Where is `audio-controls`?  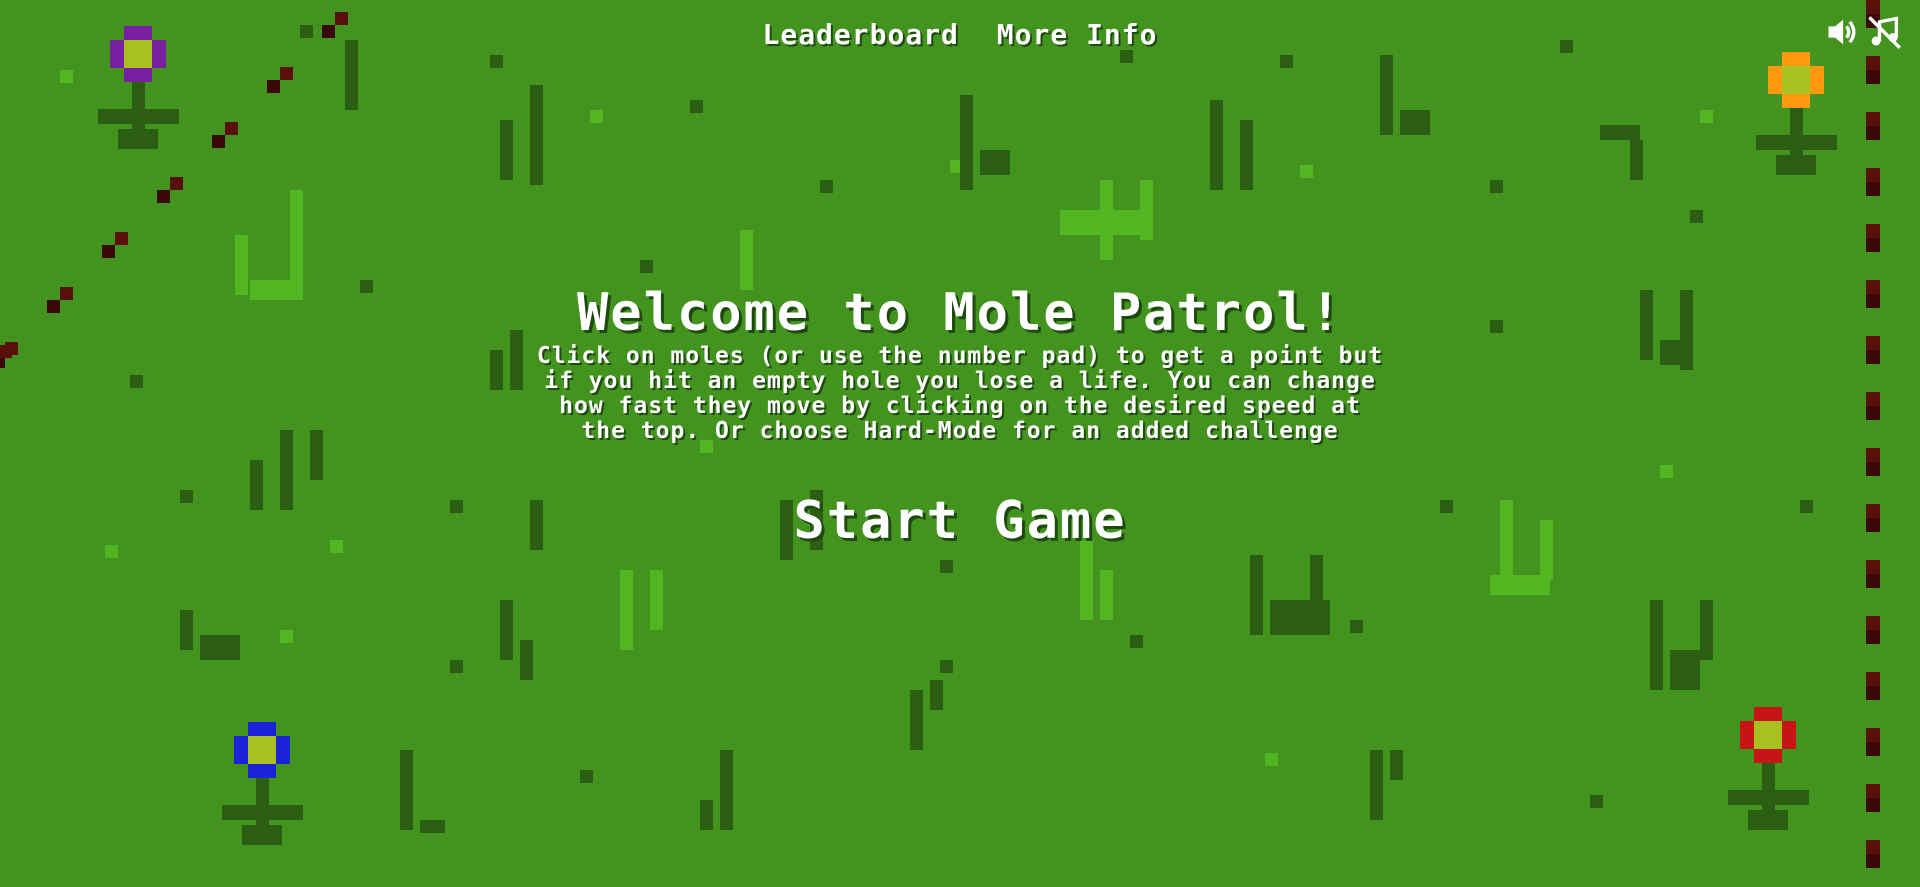 audio-controls is located at coordinates (1863, 32).